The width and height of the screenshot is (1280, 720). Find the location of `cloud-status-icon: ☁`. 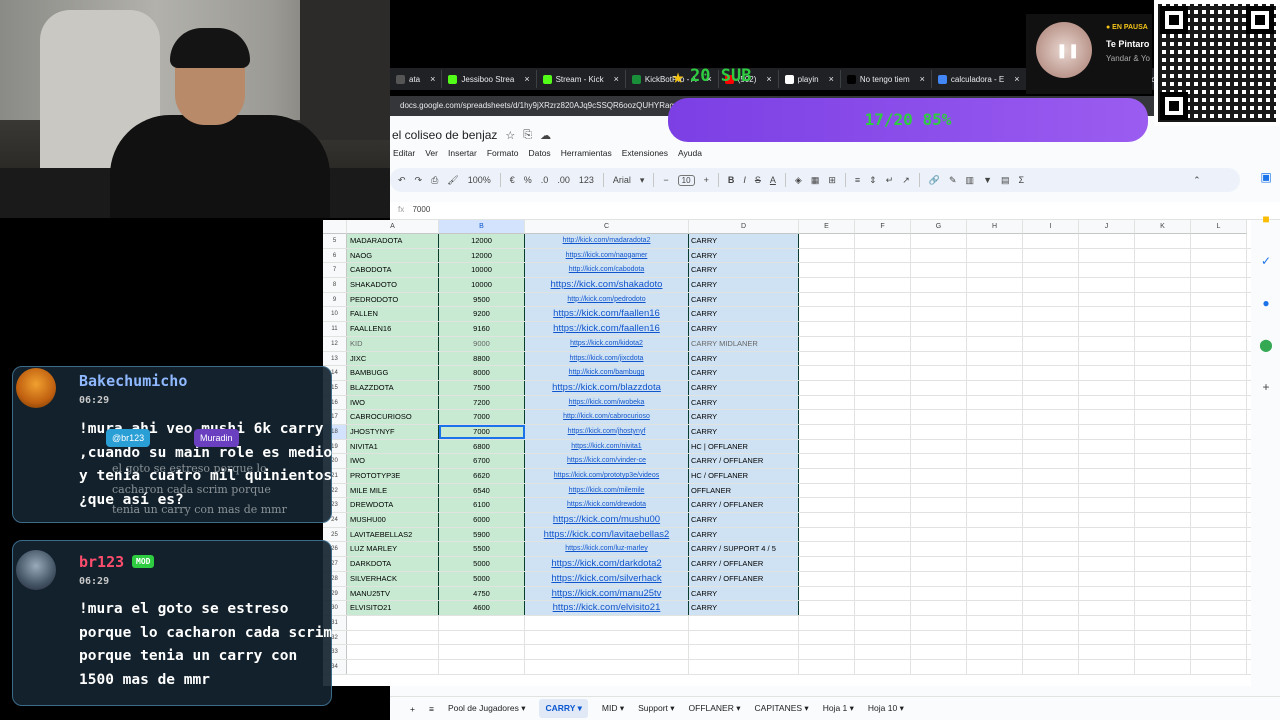

cloud-status-icon: ☁ is located at coordinates (545, 135).